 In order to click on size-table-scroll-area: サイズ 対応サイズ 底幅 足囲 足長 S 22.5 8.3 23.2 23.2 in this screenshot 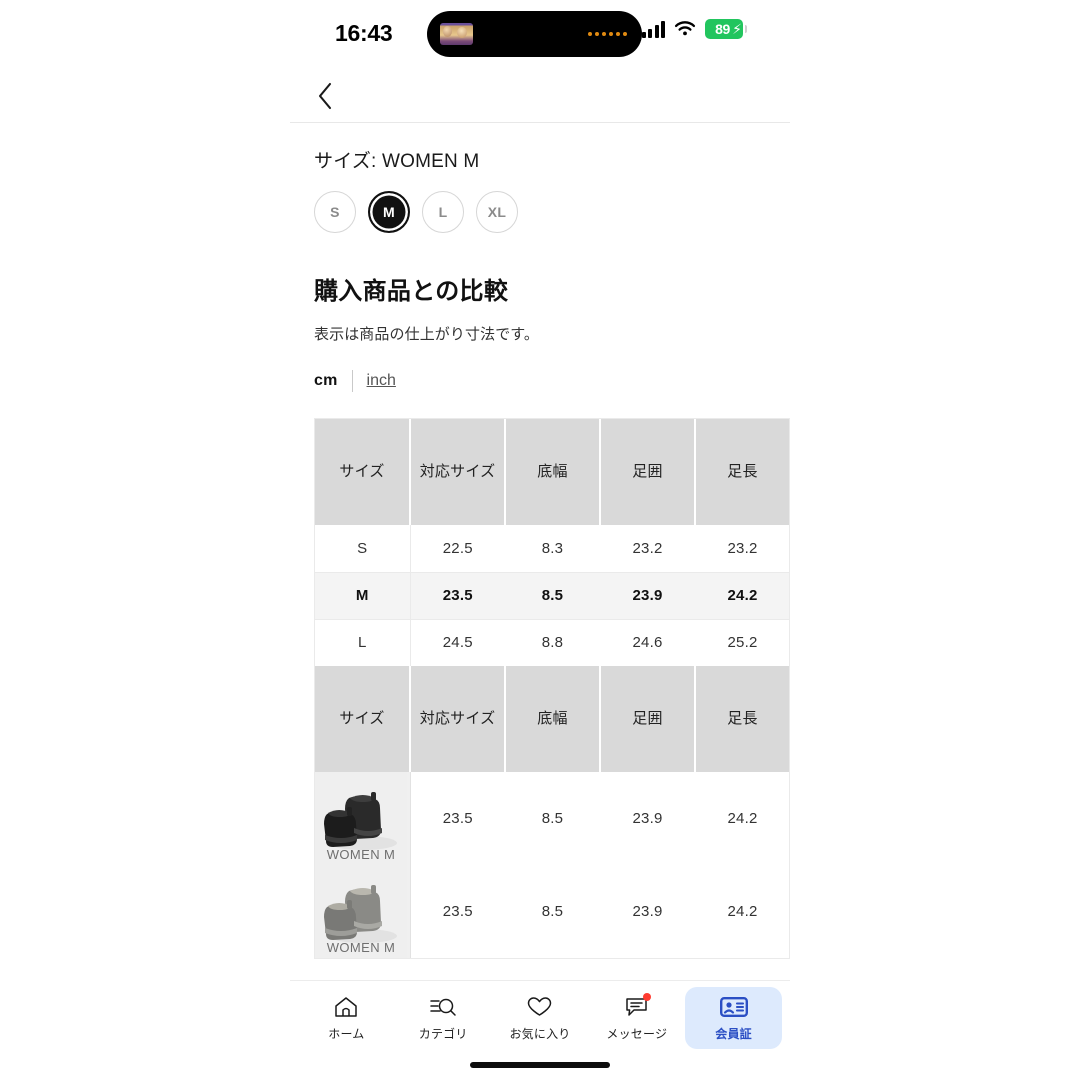, I will do `click(552, 542)`.